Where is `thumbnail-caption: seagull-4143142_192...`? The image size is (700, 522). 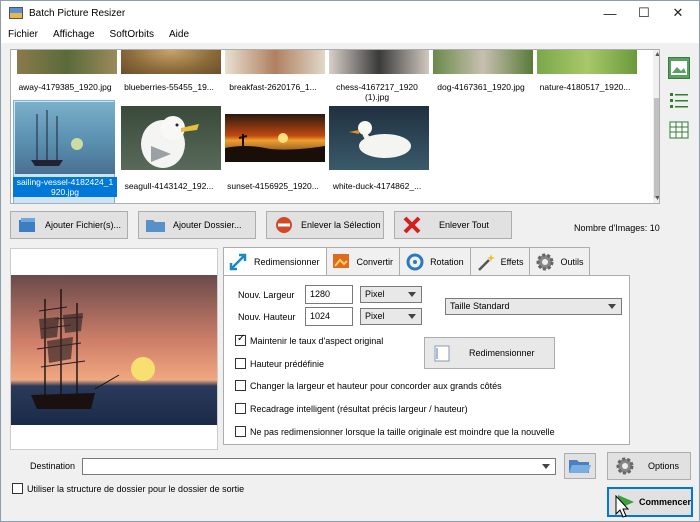 thumbnail-caption: seagull-4143142_192... is located at coordinates (169, 186).